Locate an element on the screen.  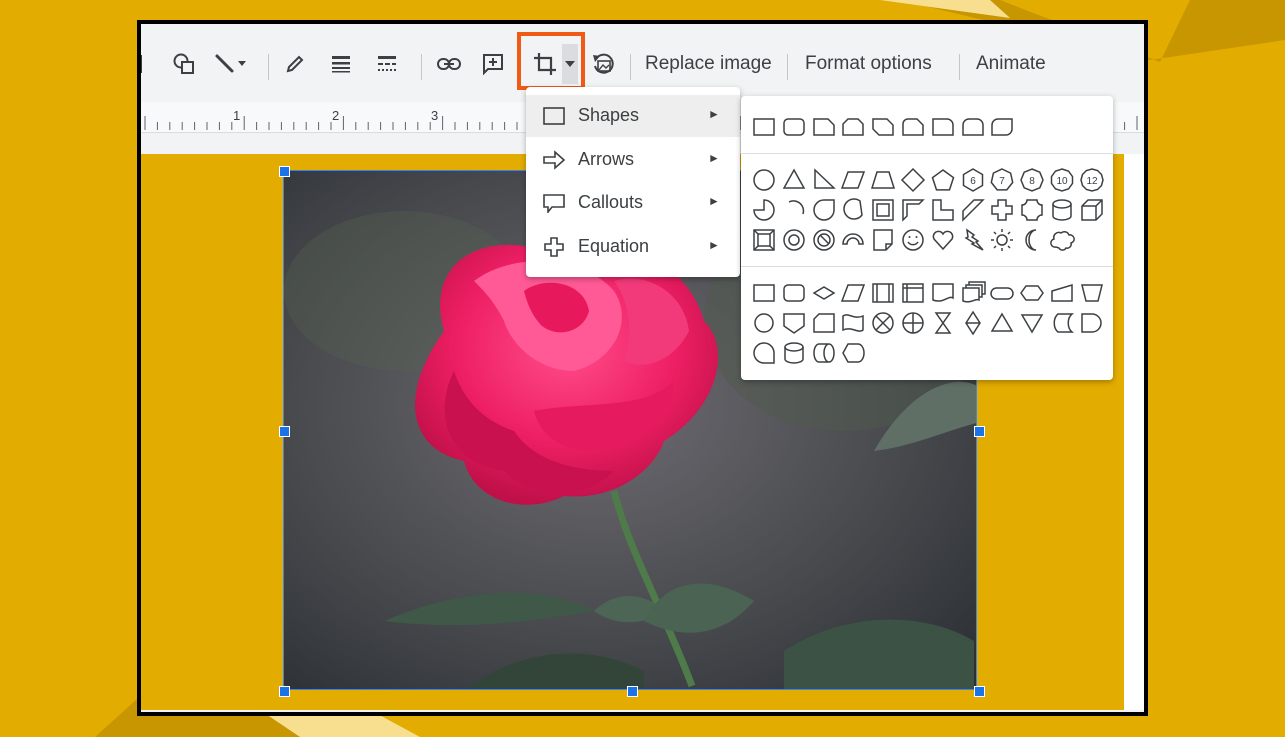
partial-toolbar-icon is located at coordinates (144, 64).